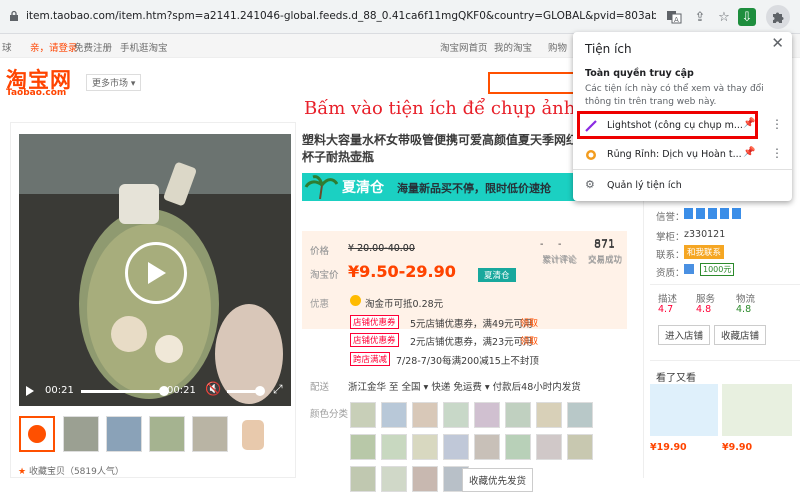  Describe the element at coordinates (605, 261) in the screenshot. I see `sold-label: 交易成功` at that location.